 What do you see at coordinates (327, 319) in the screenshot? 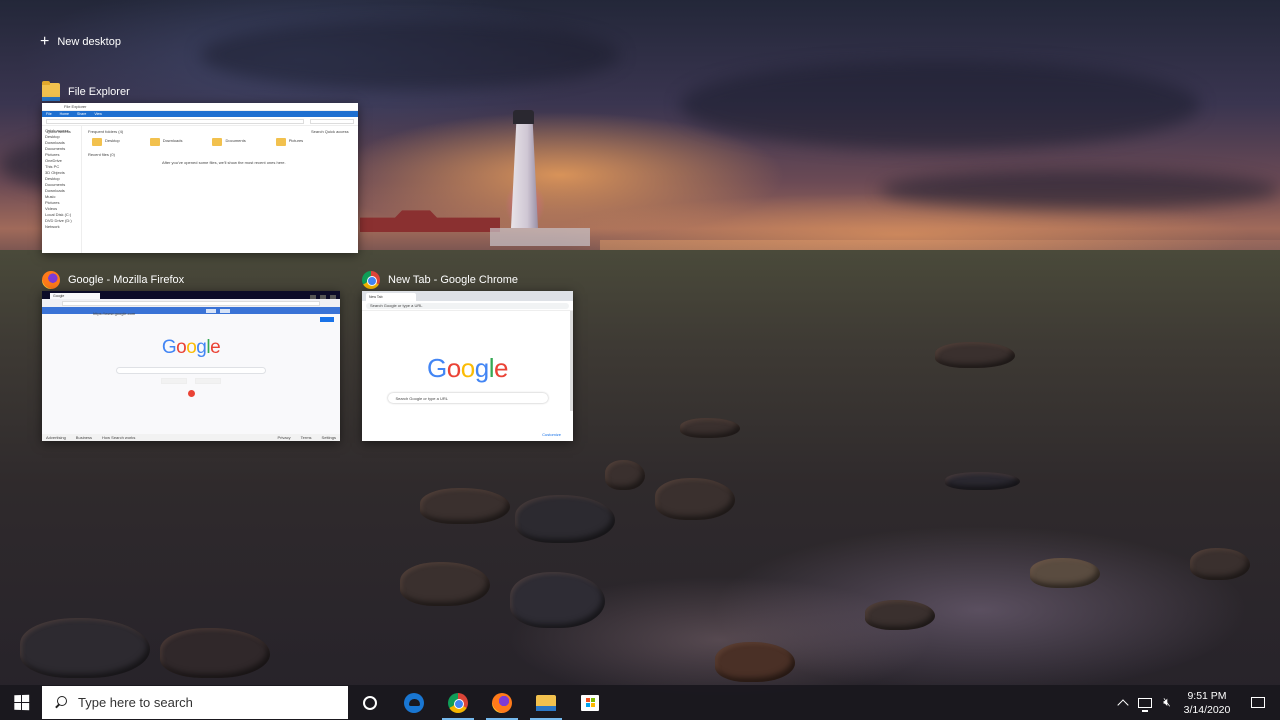
I see `ff-signin-button` at bounding box center [327, 319].